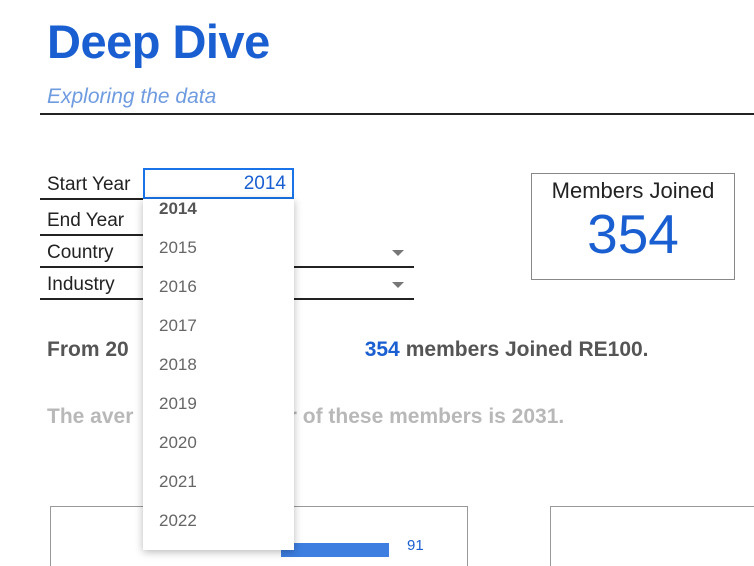 The height and width of the screenshot is (566, 754). I want to click on year-option: 2017, so click(218, 335).